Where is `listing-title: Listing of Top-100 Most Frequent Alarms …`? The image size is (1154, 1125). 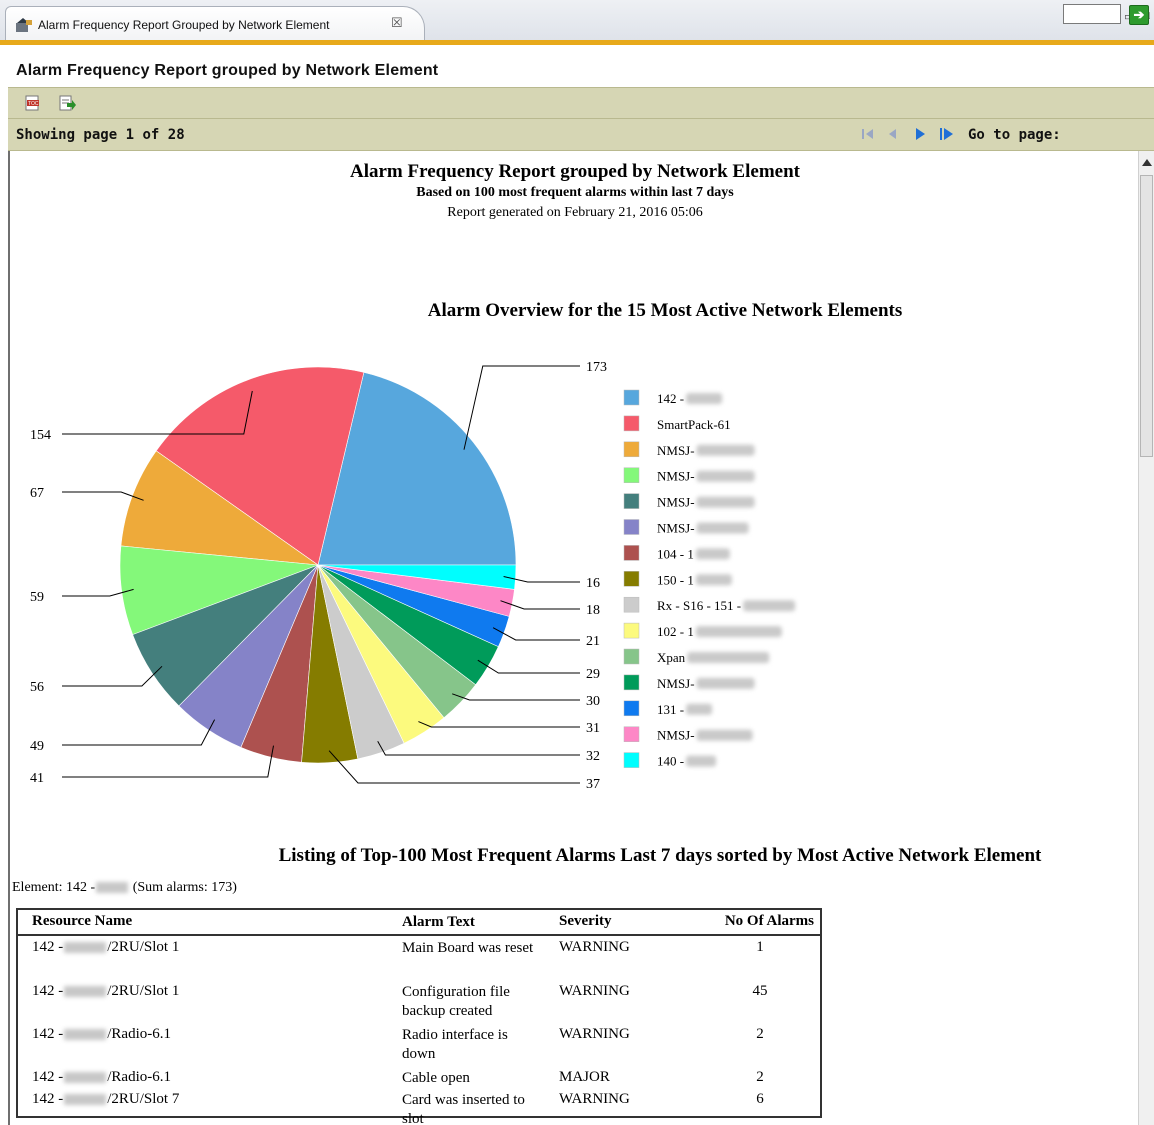
listing-title: Listing of Top-100 Most Frequent Alarms … is located at coordinates (660, 855).